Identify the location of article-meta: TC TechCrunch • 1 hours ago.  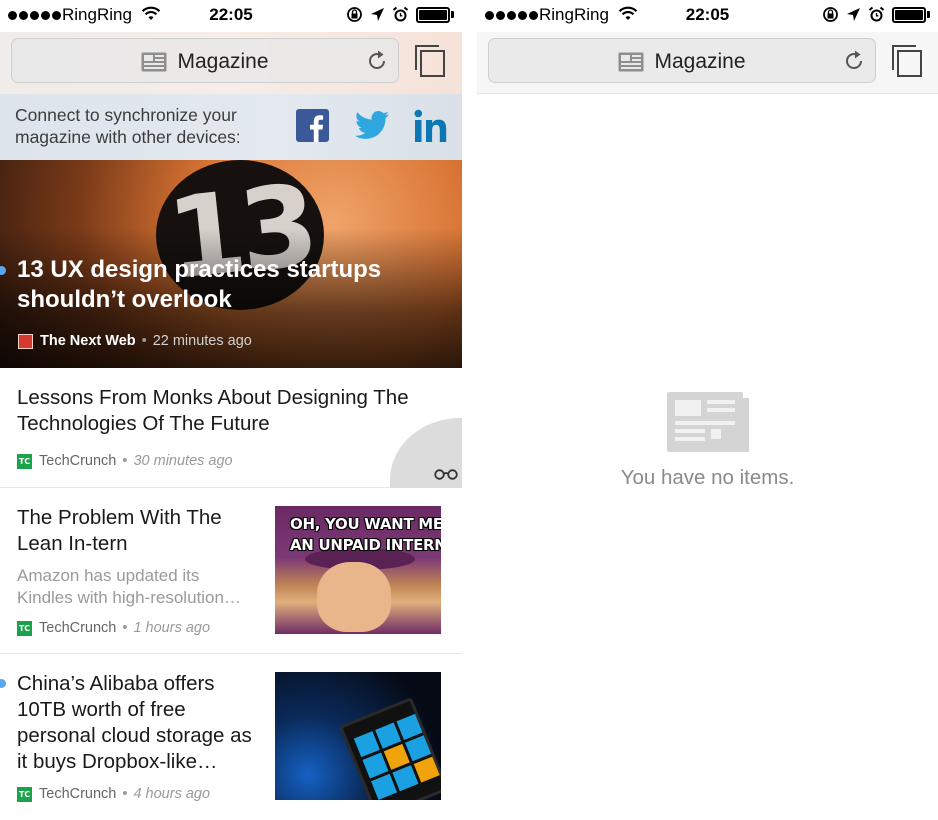
(113, 628).